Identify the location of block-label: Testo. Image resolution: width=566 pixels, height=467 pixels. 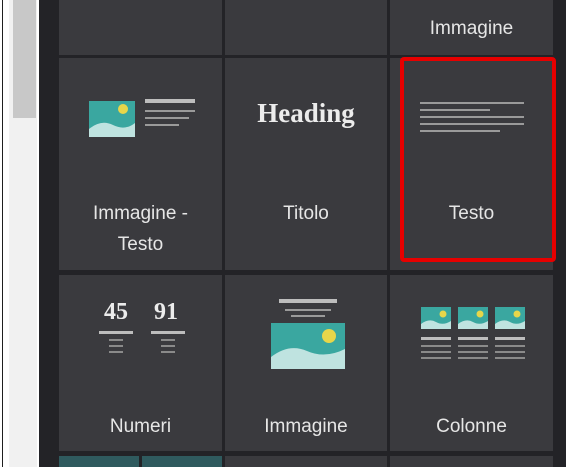
(140, 244).